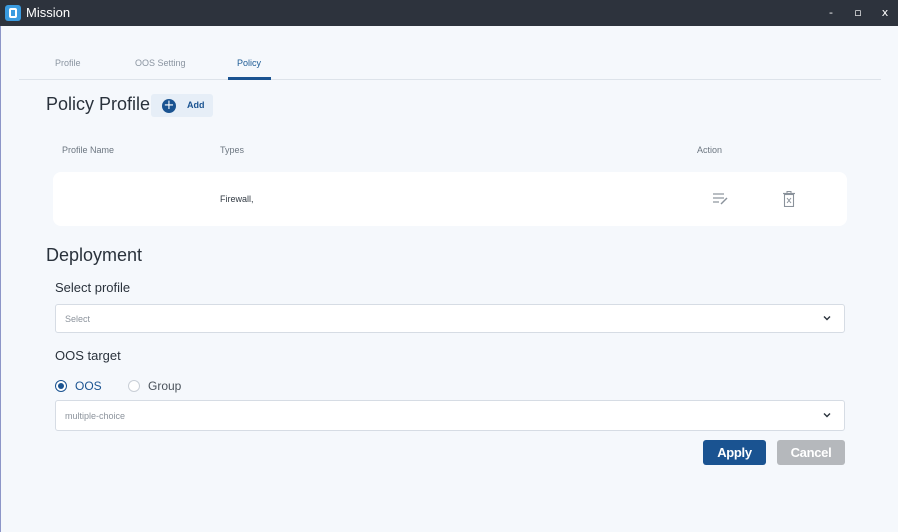 Image resolution: width=898 pixels, height=532 pixels. What do you see at coordinates (196, 105) in the screenshot?
I see `add-label: Add` at bounding box center [196, 105].